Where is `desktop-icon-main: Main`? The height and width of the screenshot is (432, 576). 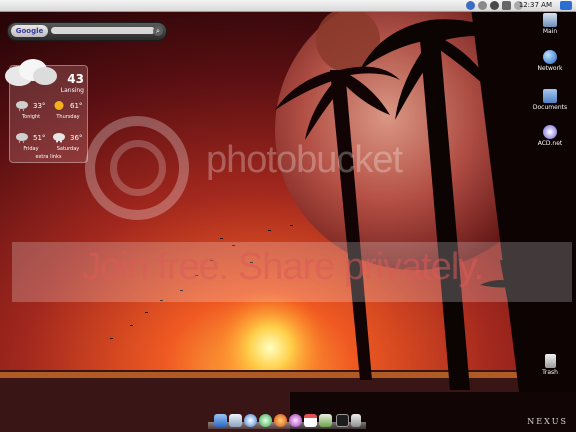 desktop-icon-main: Main is located at coordinates (550, 24).